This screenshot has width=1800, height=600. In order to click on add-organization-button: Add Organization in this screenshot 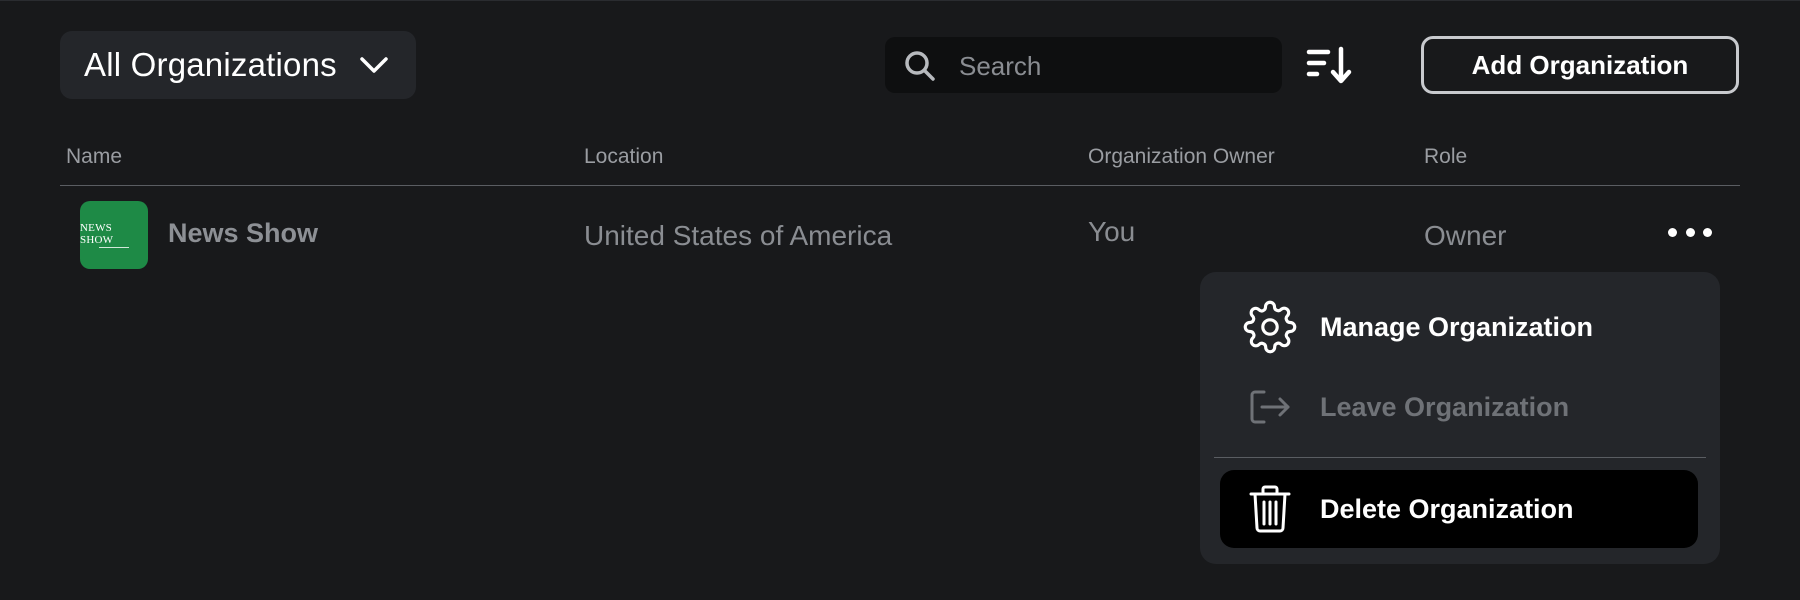, I will do `click(1580, 65)`.